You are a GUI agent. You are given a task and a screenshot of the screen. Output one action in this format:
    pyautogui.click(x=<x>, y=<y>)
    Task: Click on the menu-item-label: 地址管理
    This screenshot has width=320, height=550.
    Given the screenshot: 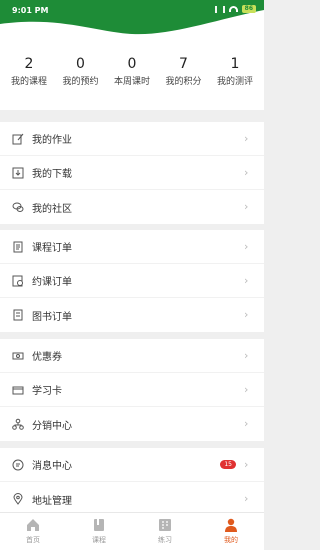 What is the action you would take?
    pyautogui.click(x=52, y=501)
    